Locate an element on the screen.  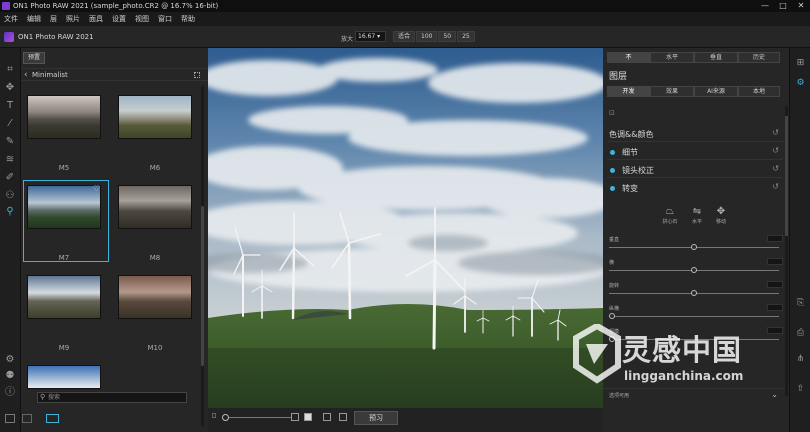
tab-effects: 效果 is located at coordinates (672, 91).